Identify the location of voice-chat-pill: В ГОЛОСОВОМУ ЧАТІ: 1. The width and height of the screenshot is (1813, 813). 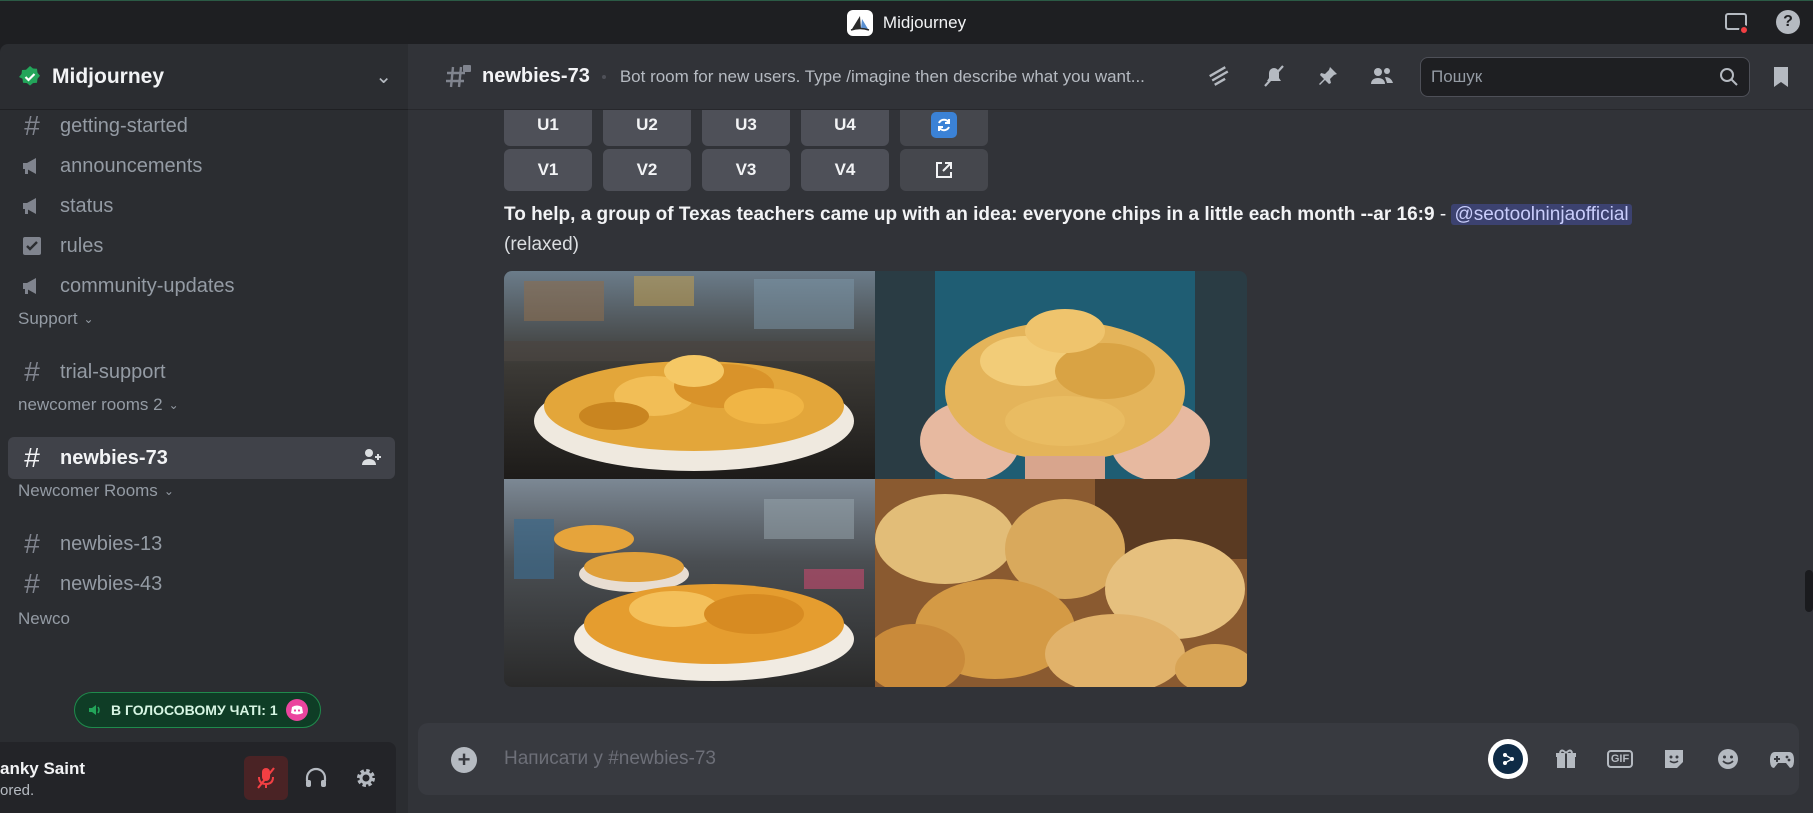
(197, 710).